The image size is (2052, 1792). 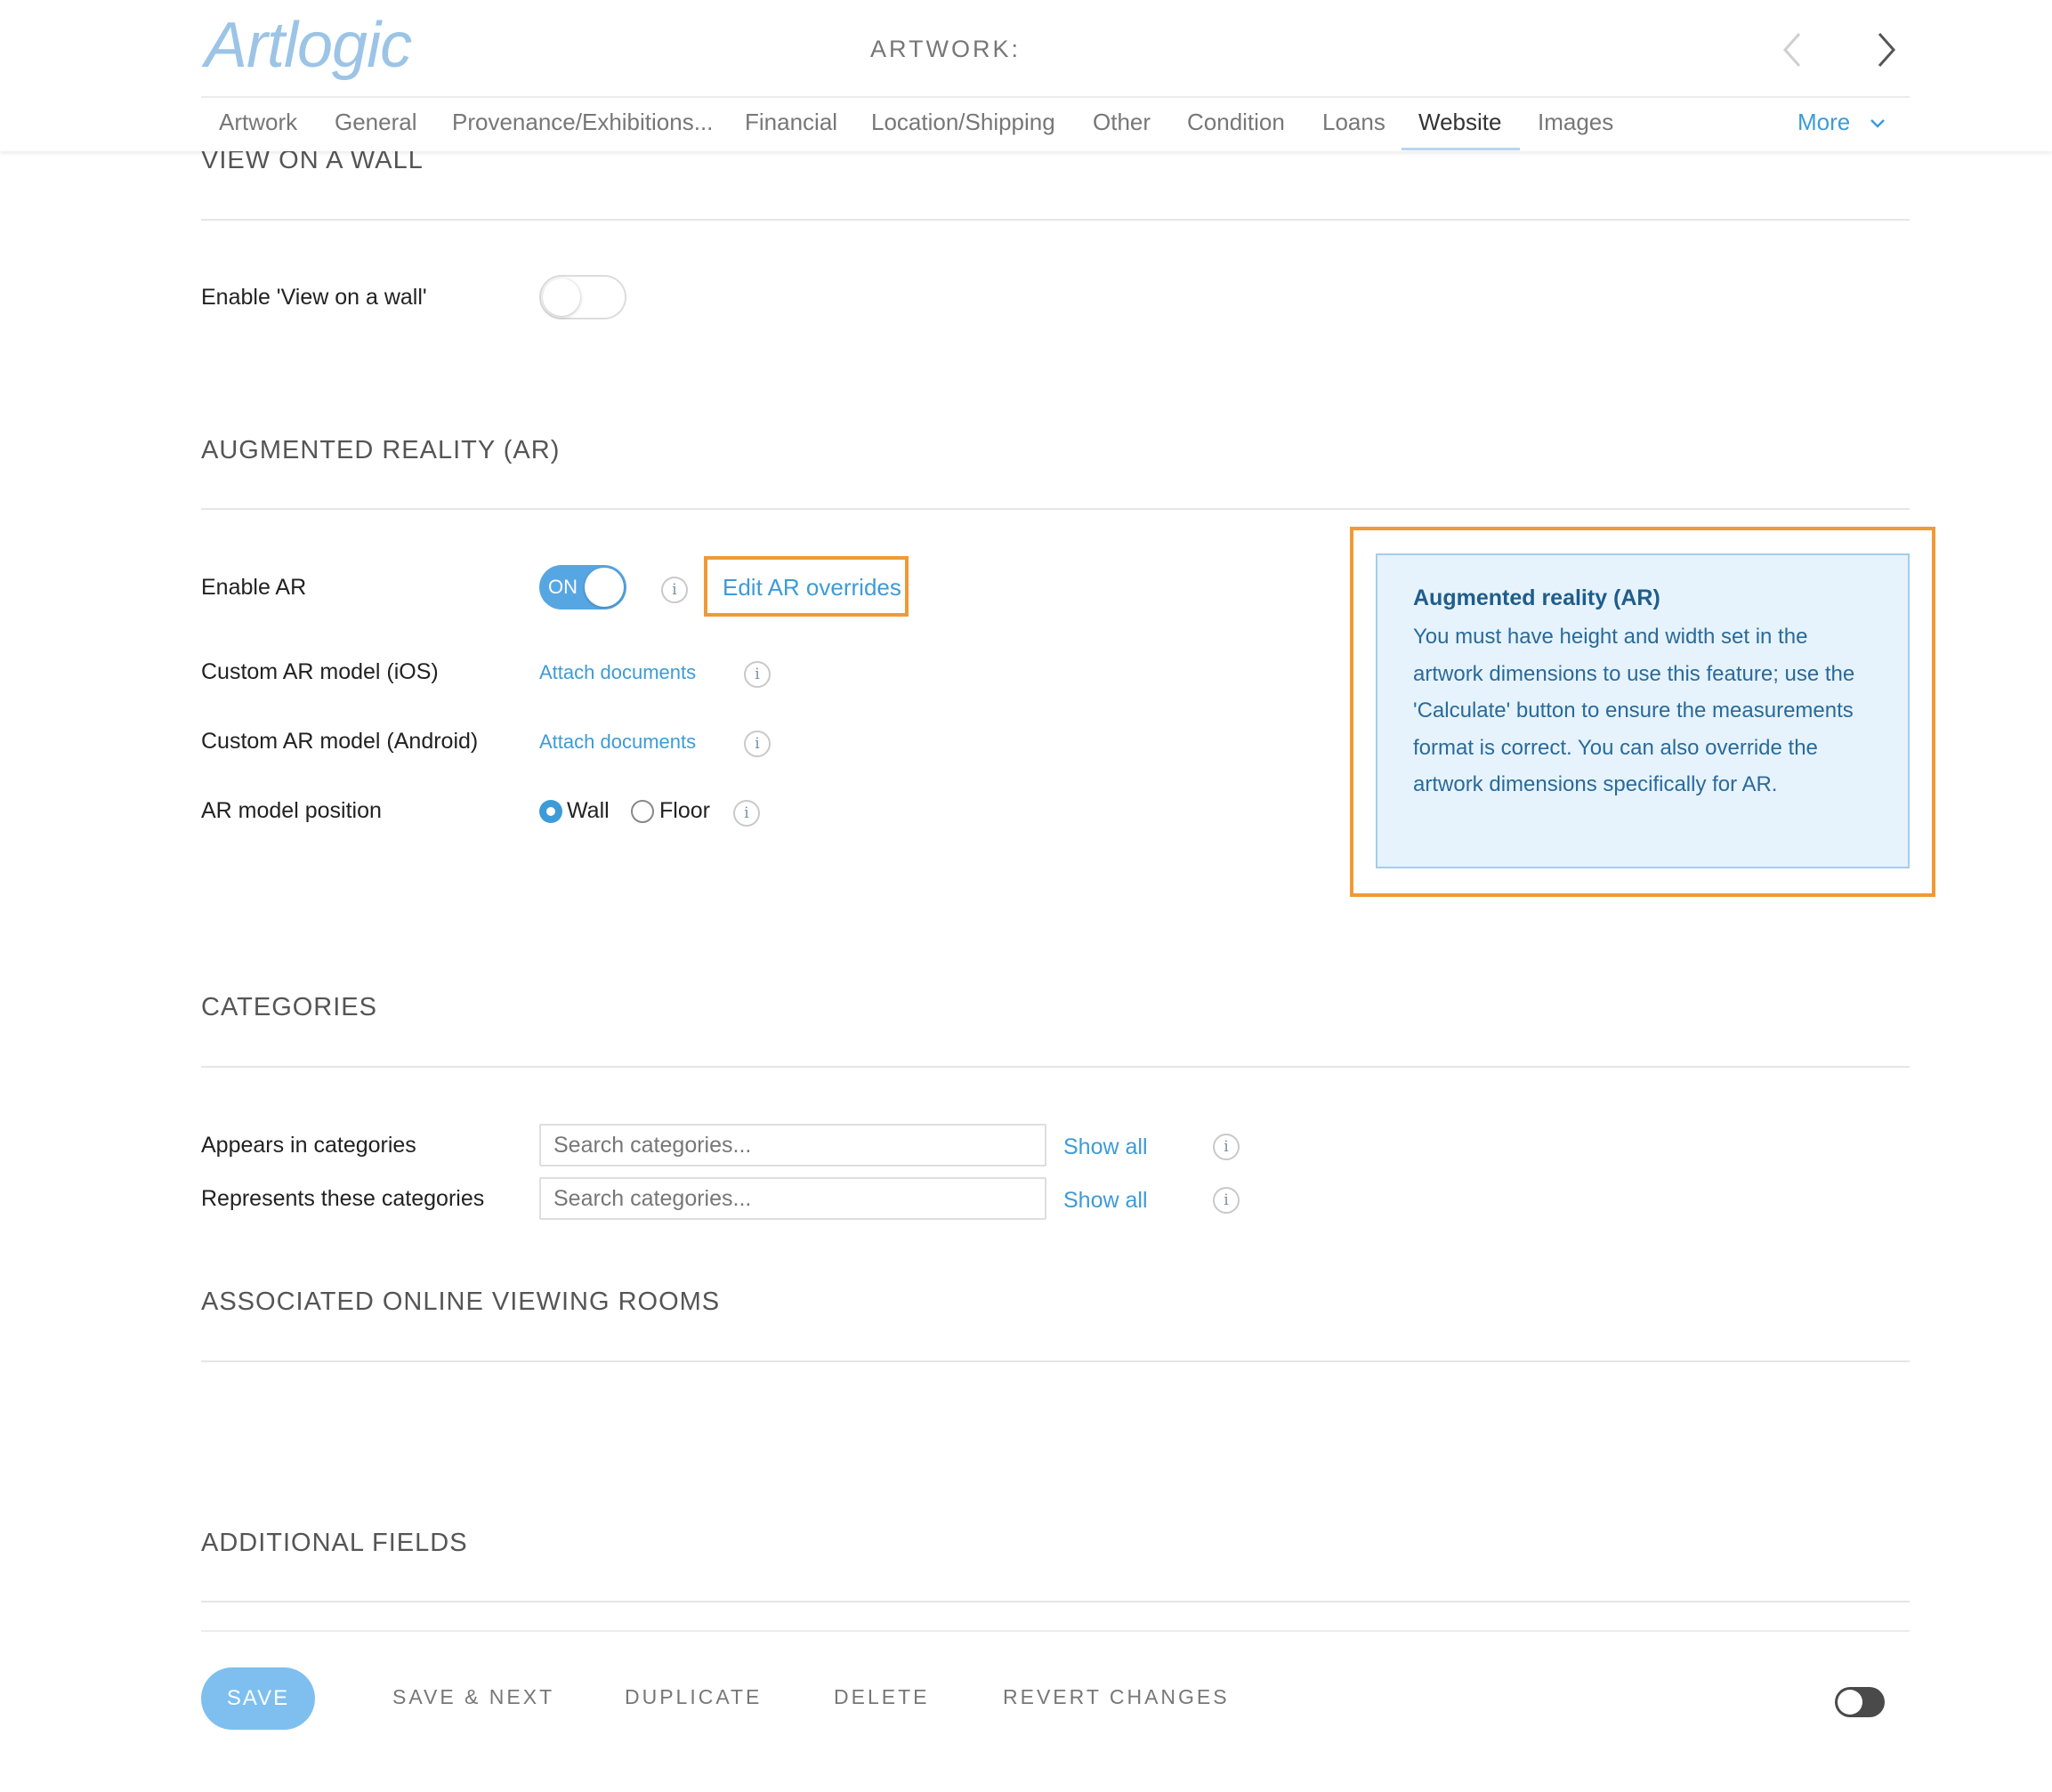 What do you see at coordinates (334, 1543) in the screenshot?
I see `section-title-additional-fields: ADDITIONAL FIELDS` at bounding box center [334, 1543].